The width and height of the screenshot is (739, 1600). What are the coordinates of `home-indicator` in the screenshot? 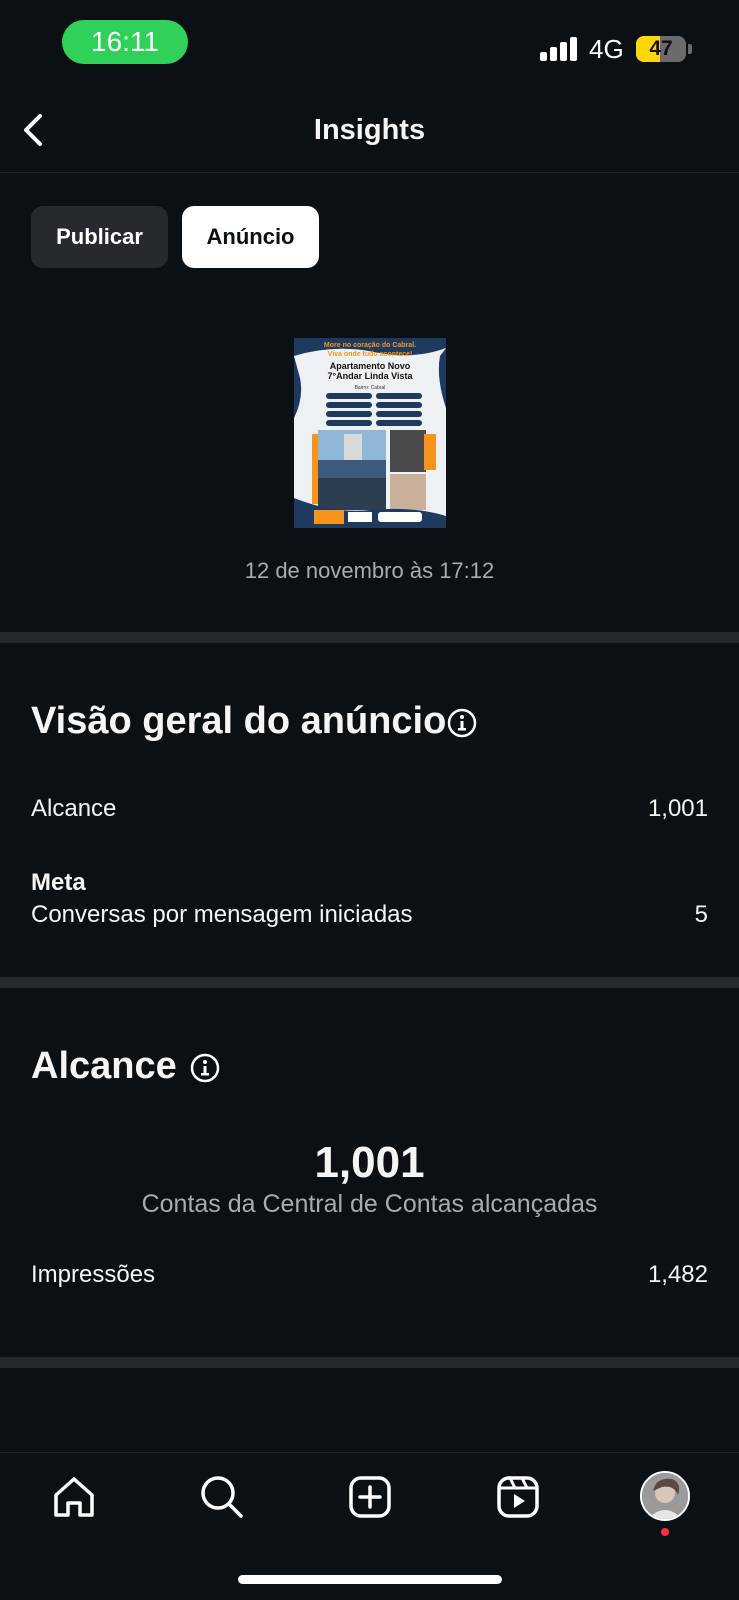 It's located at (370, 1579).